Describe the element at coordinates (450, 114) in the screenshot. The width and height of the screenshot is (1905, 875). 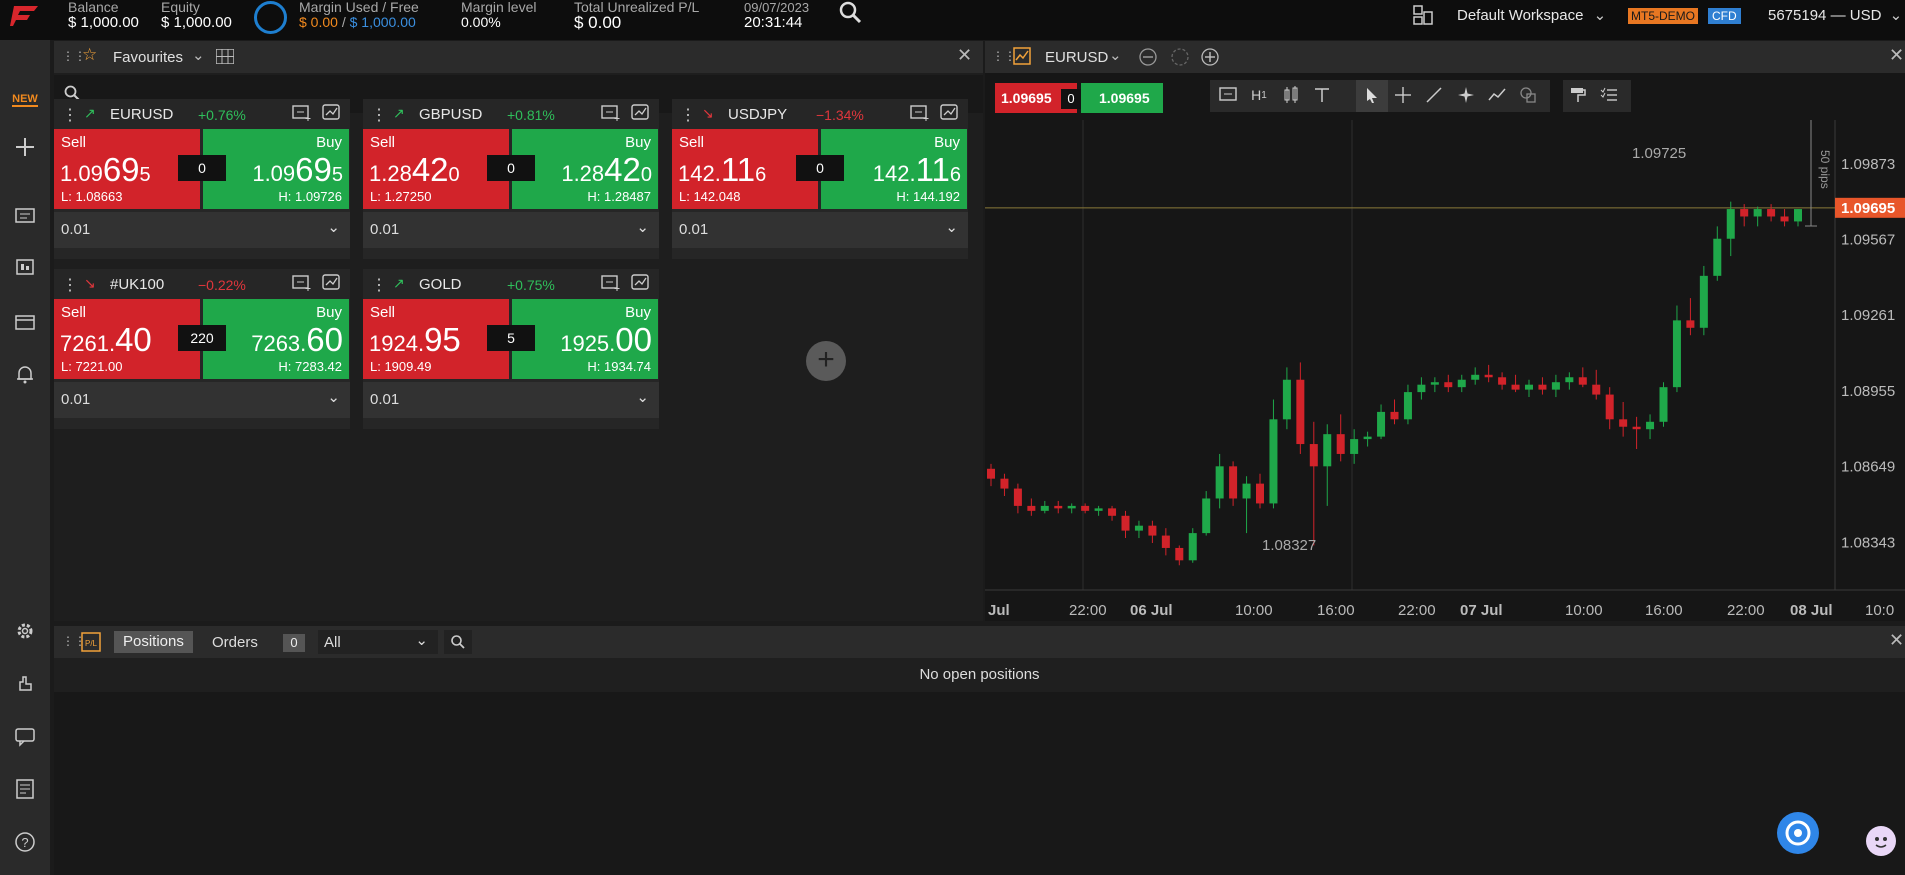
I see `tile-symbol: GBPUSD` at that location.